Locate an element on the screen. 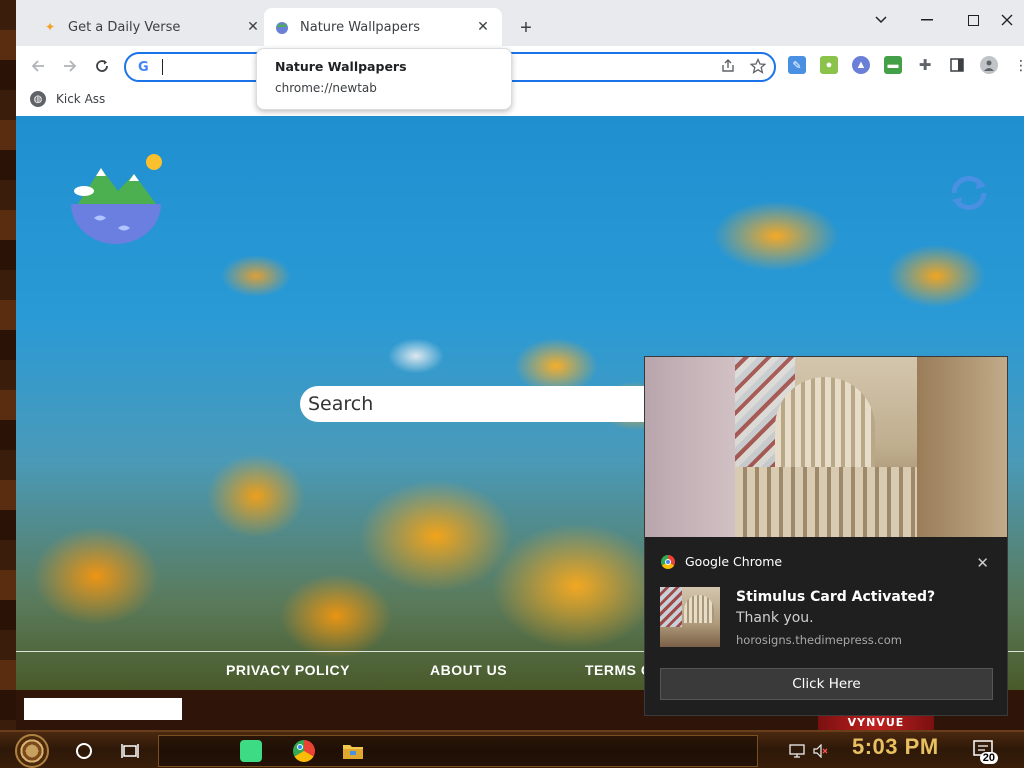 This screenshot has height=768, width=1024. folder-icon is located at coordinates (353, 752).